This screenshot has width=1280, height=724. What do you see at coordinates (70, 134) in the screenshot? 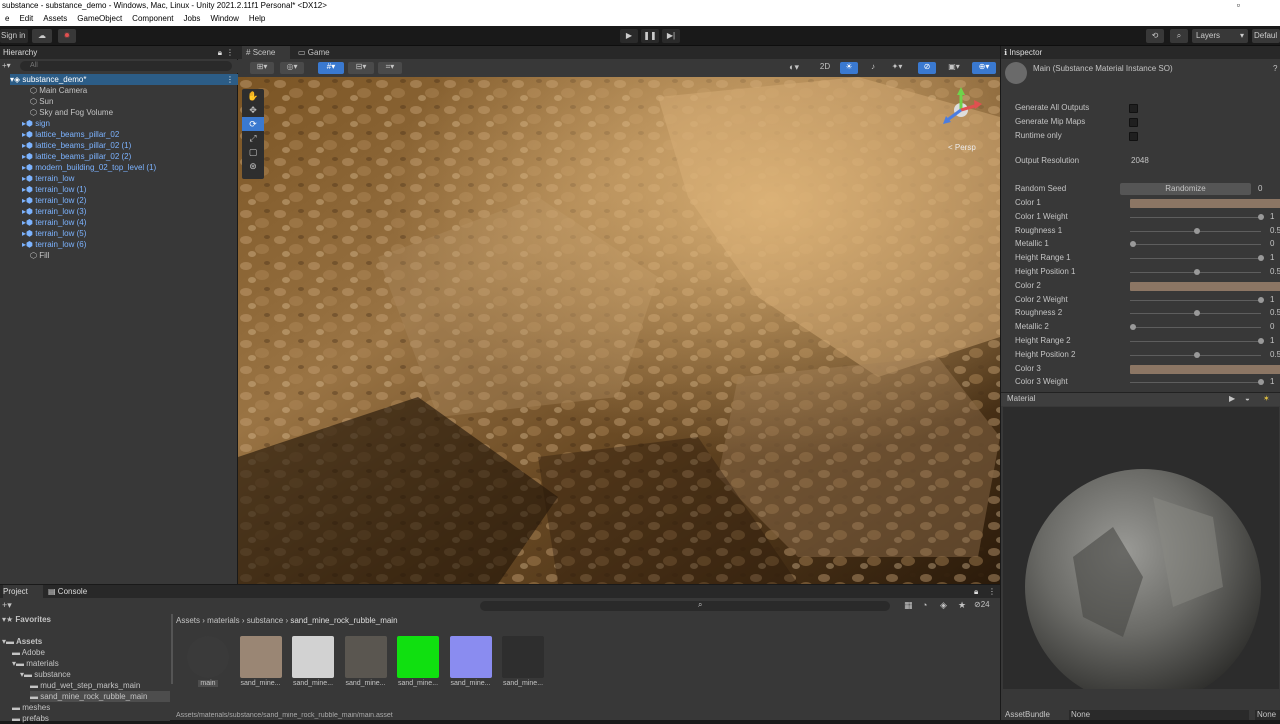
I see `hierarchy-item: ▸⬢ lattice_beams_pillar_02` at bounding box center [70, 134].